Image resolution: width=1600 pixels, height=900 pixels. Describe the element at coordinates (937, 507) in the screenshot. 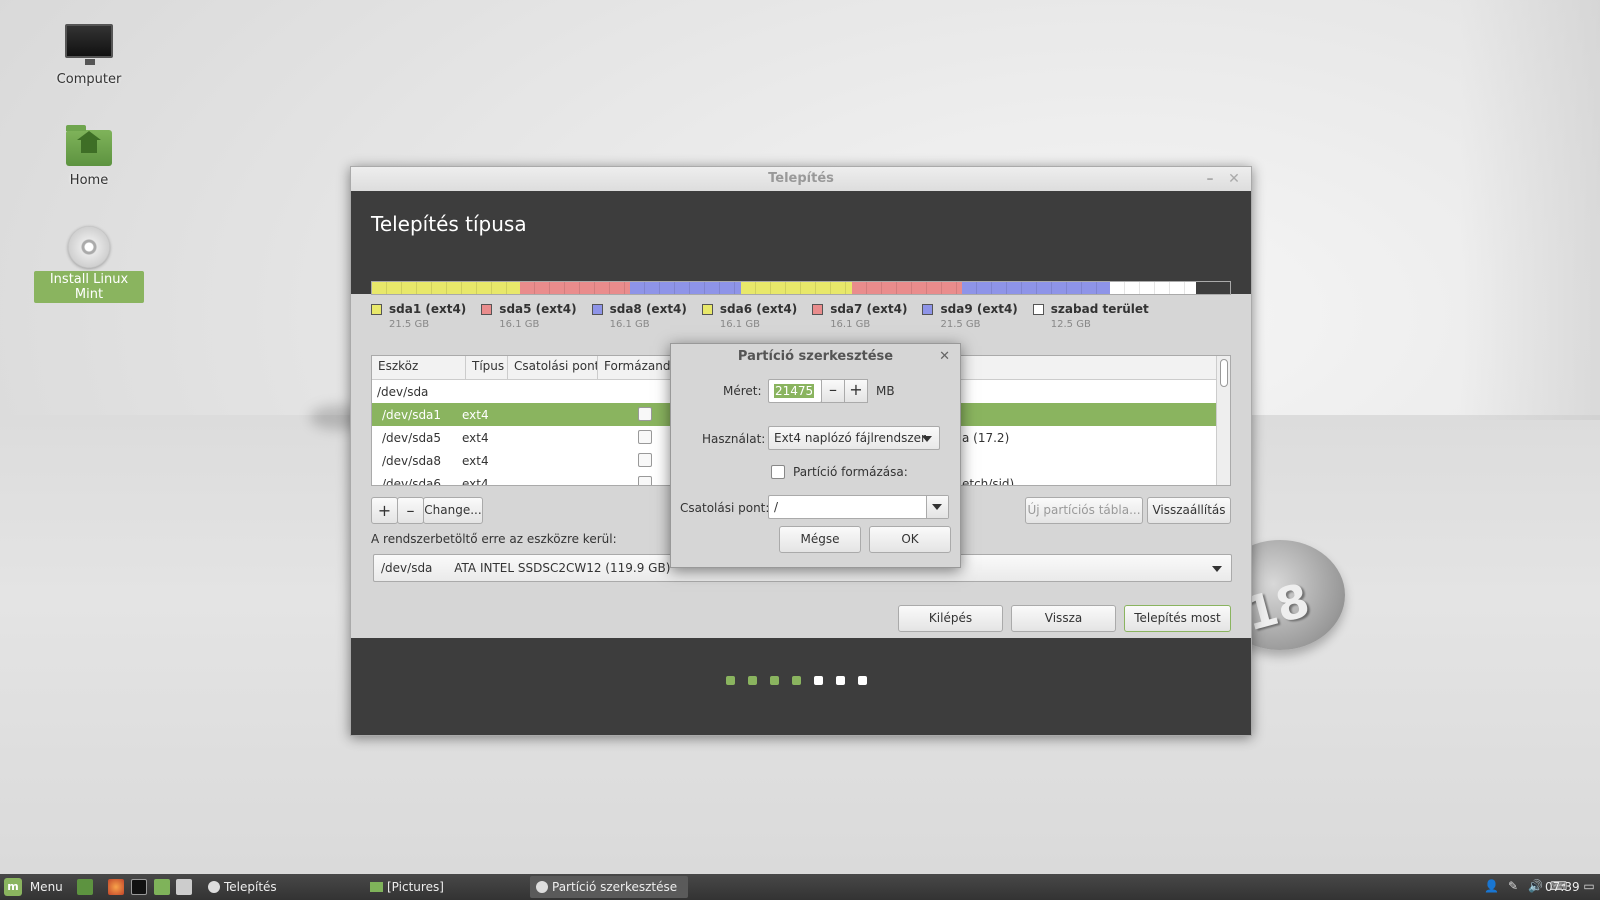

I see `mount-point-dropdown-button` at that location.